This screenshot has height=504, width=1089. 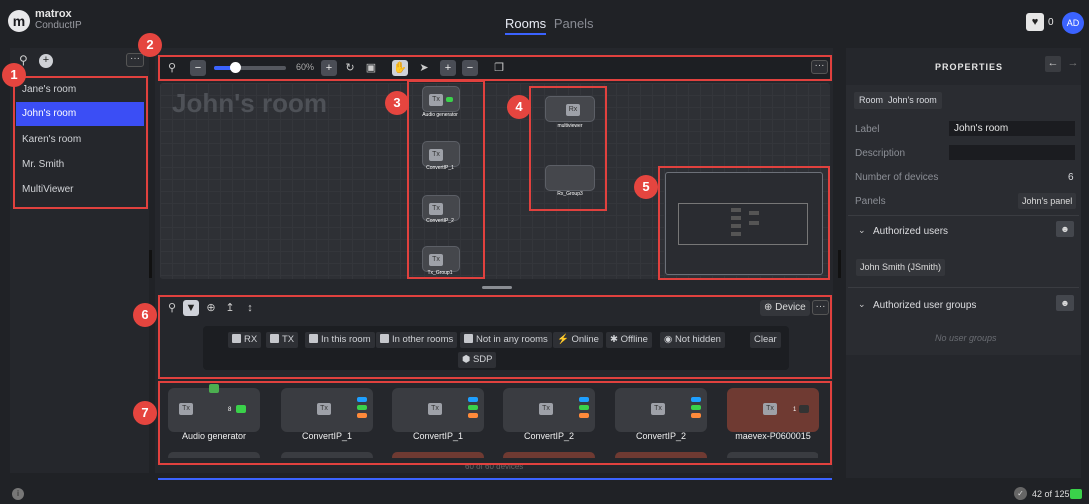 I want to click on authorized-groups-title: Authorized user groups, so click(x=925, y=305).